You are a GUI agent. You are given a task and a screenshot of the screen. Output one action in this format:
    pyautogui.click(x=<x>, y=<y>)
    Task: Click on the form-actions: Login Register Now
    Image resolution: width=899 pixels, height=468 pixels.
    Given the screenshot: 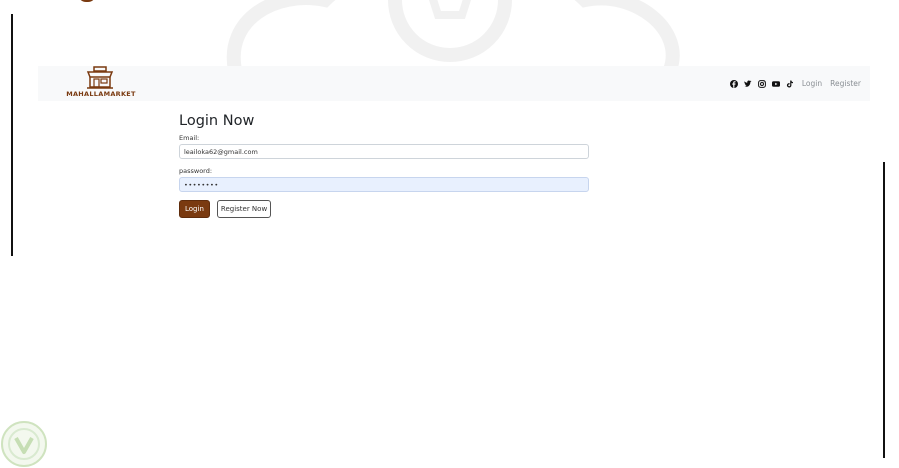 What is the action you would take?
    pyautogui.click(x=385, y=209)
    